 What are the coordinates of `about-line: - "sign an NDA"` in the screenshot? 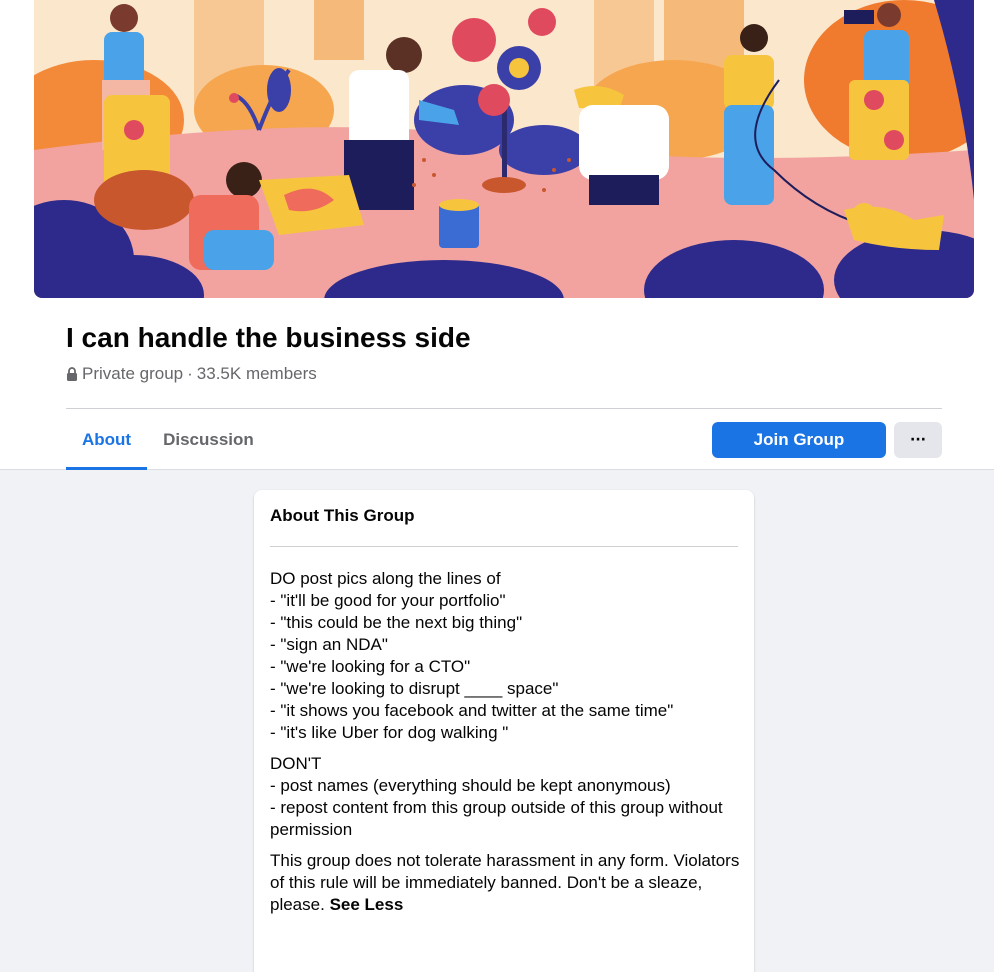 It's located at (329, 644).